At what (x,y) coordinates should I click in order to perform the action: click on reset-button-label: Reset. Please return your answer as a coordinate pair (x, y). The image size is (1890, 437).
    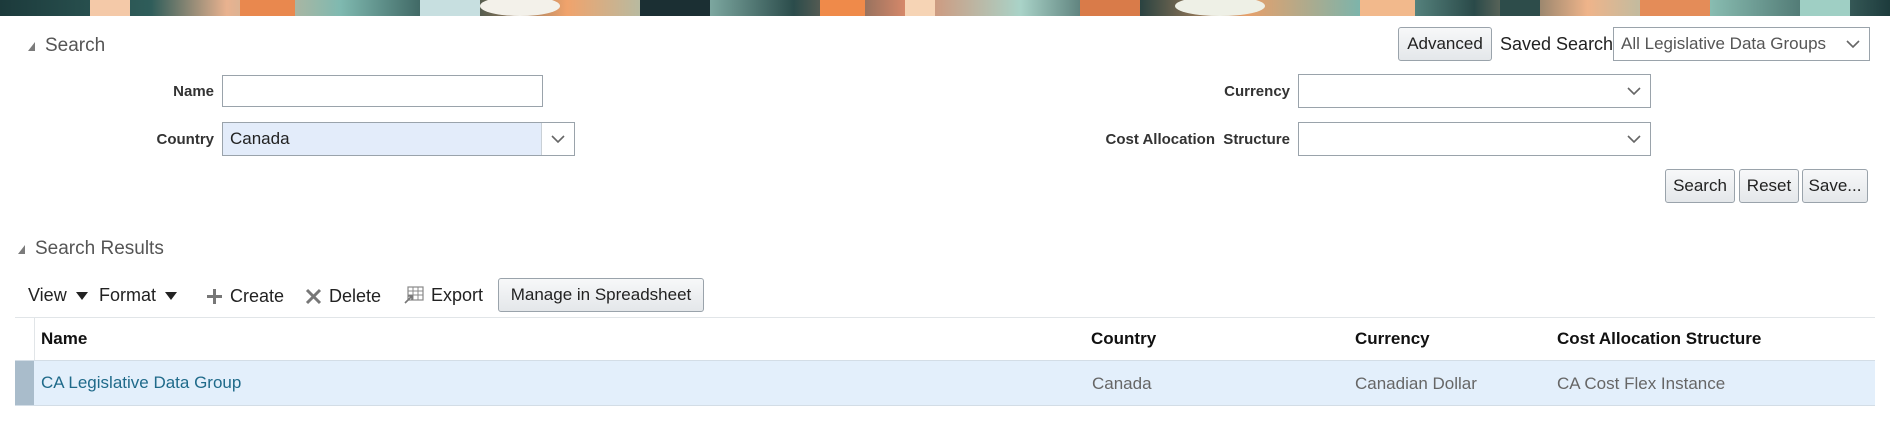
    Looking at the image, I should click on (1769, 185).